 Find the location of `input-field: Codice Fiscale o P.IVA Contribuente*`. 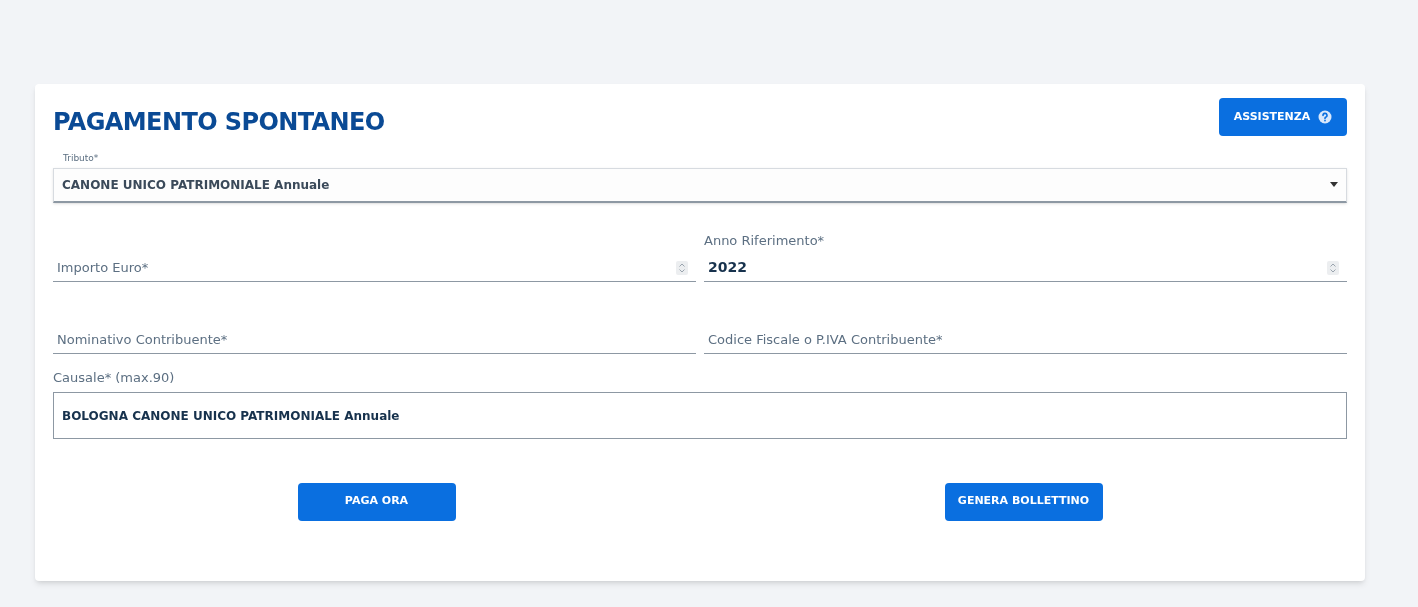

input-field: Codice Fiscale o P.IVA Contribuente* is located at coordinates (1025, 340).